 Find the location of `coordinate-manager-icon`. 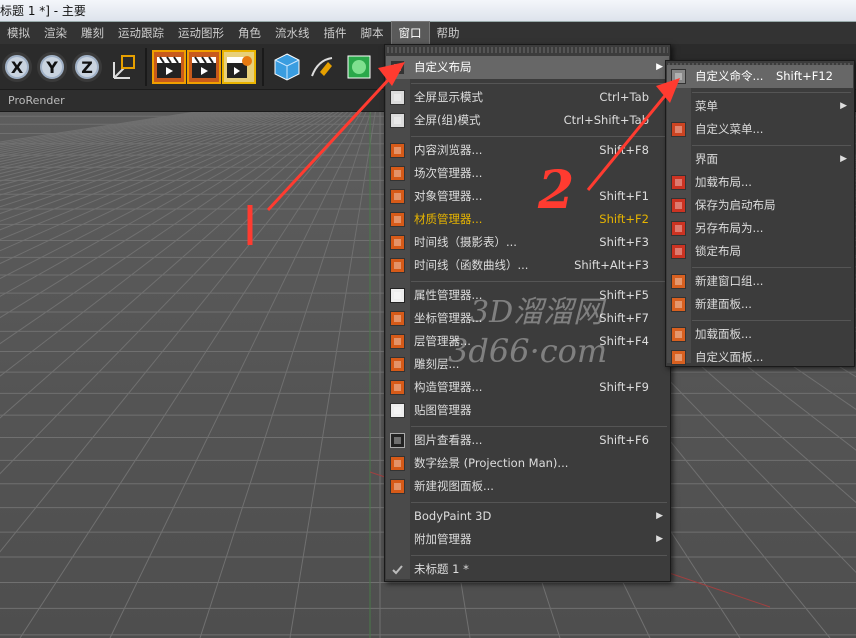

coordinate-manager-icon is located at coordinates (397, 318).